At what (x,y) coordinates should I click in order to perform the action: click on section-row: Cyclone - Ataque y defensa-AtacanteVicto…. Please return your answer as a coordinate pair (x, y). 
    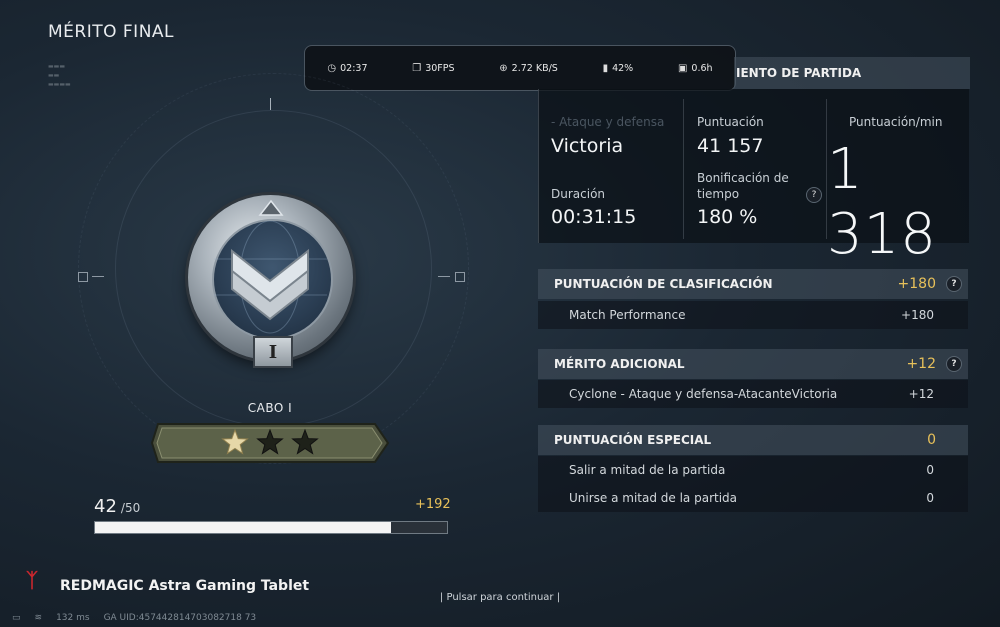
    Looking at the image, I should click on (753, 394).